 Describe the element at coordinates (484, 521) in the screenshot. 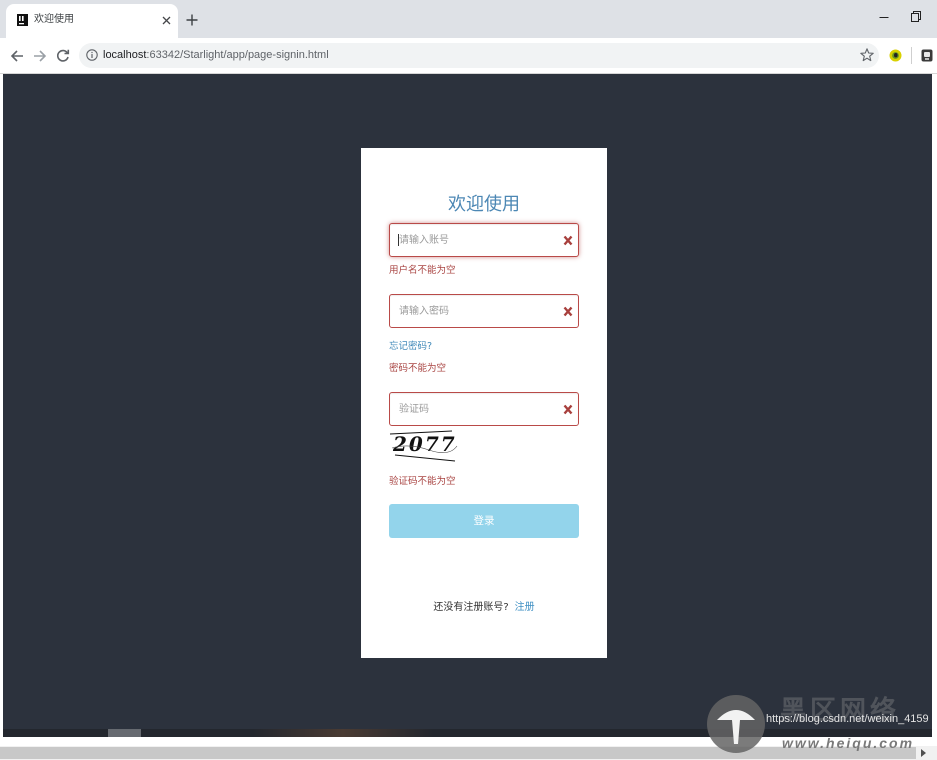

I see `login-button: 登录` at that location.